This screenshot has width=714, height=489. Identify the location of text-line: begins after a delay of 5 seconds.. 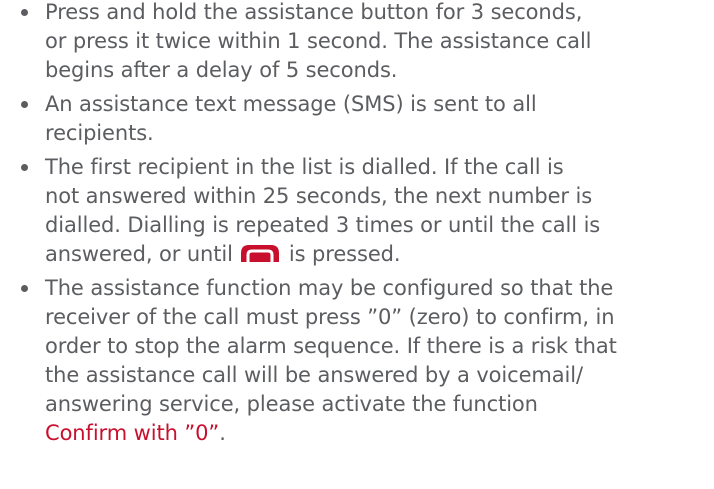
(221, 70).